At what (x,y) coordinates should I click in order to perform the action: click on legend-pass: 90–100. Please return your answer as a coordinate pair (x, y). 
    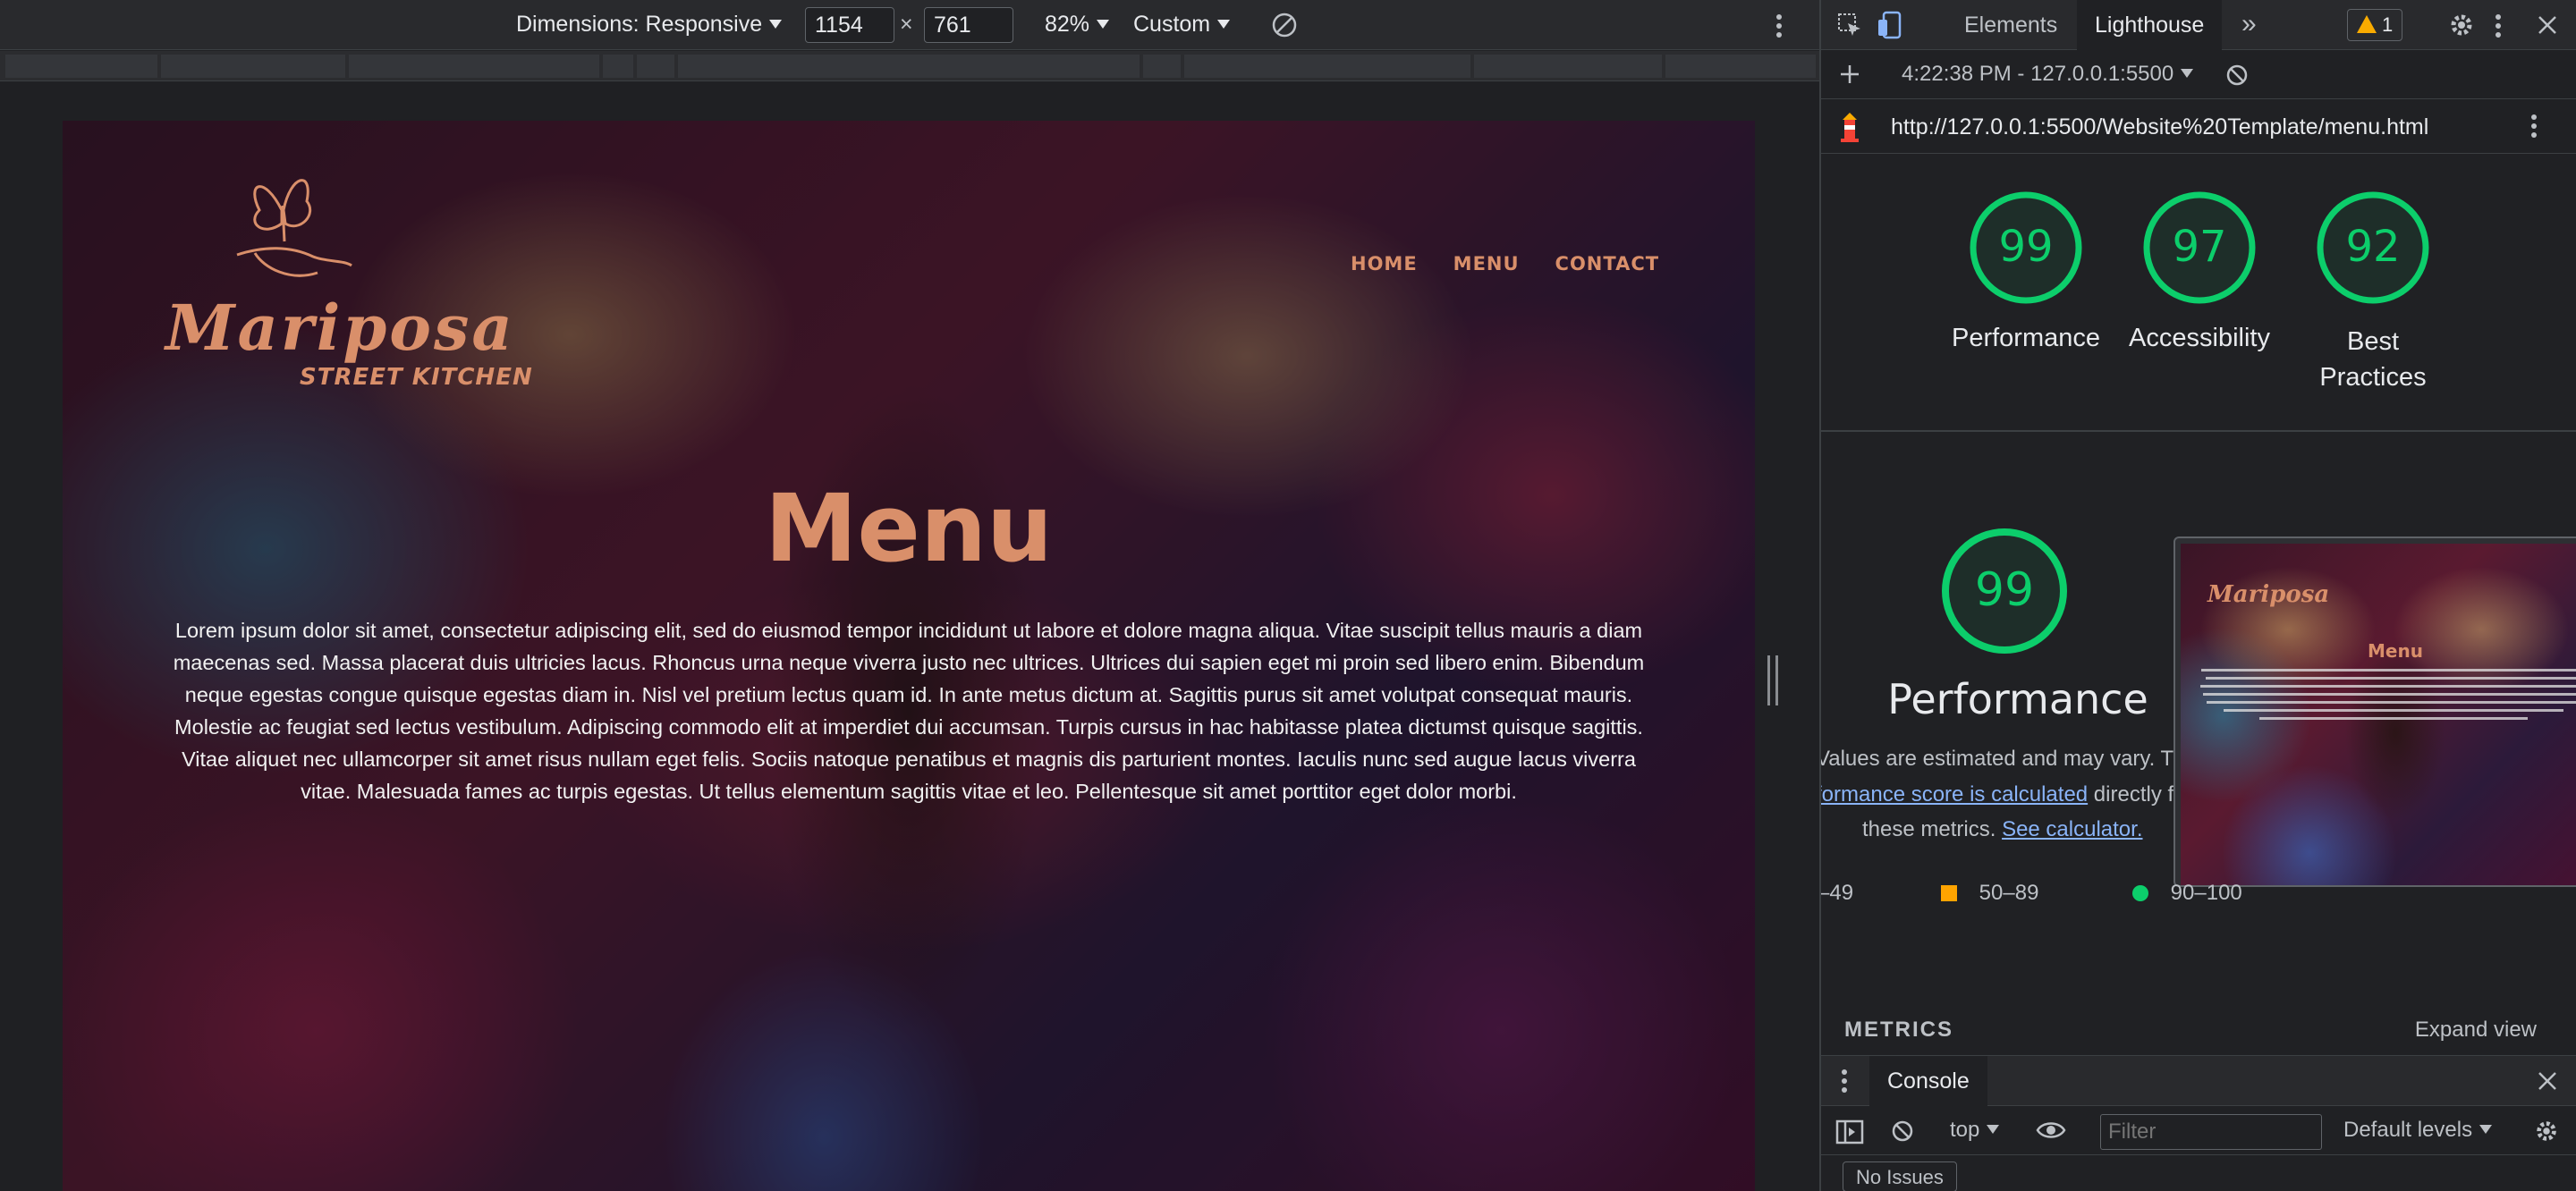
    Looking at the image, I should click on (2187, 893).